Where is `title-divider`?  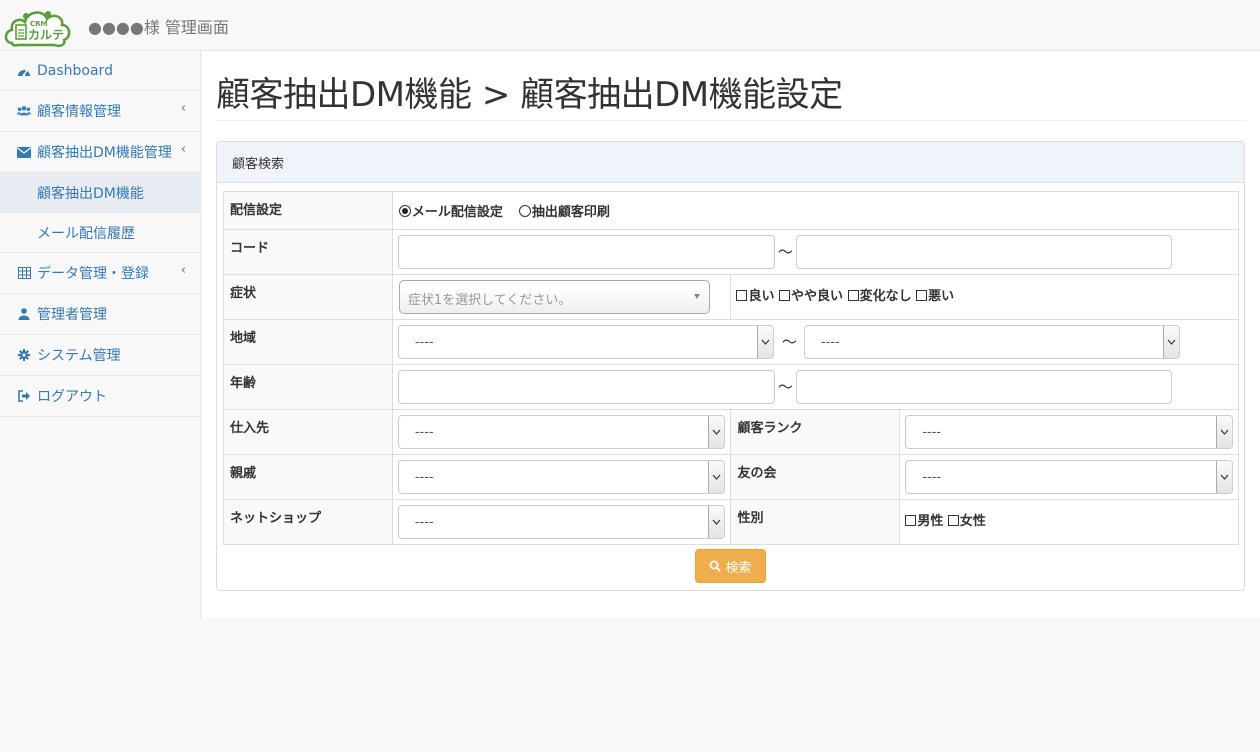
title-divider is located at coordinates (731, 120).